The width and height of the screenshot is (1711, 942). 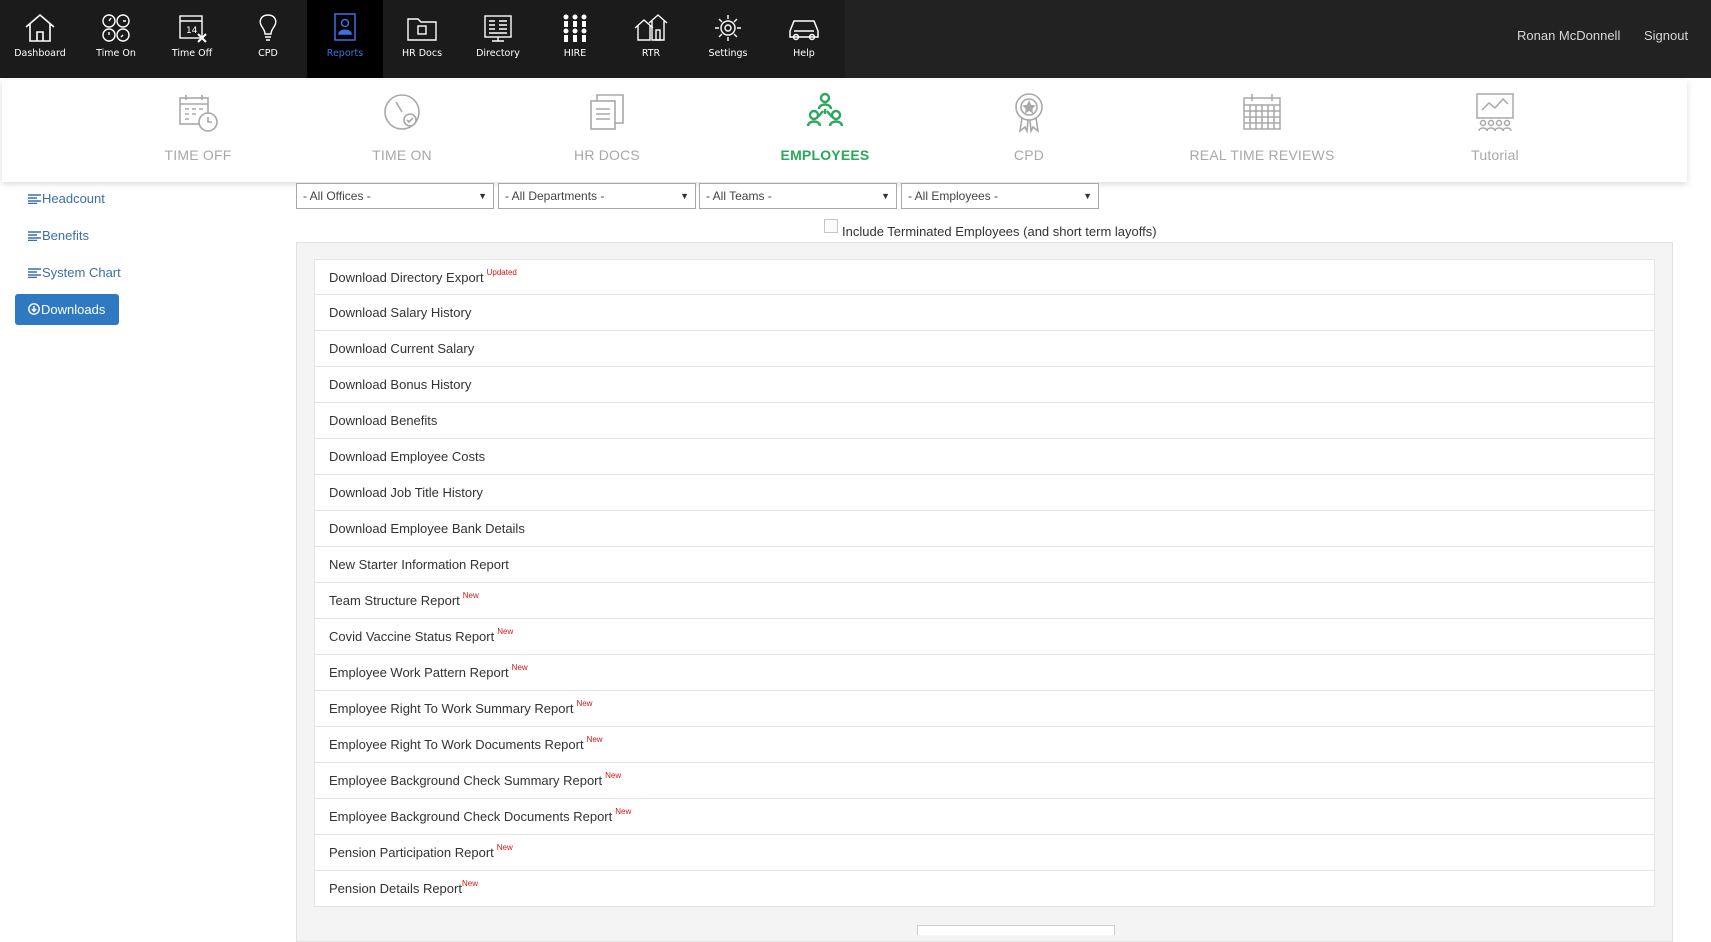 I want to click on download-row: Download Current Salary, so click(x=984, y=349).